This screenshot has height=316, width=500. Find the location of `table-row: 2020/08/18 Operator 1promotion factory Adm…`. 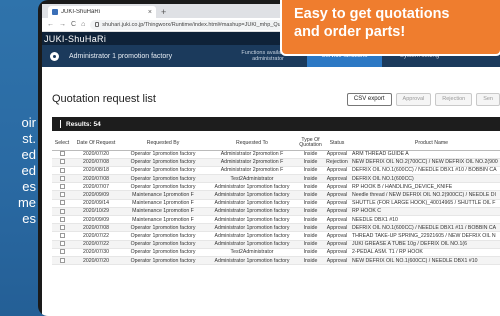

table-row: 2020/08/18 Operator 1promotion factory Adm… is located at coordinates (276, 171).